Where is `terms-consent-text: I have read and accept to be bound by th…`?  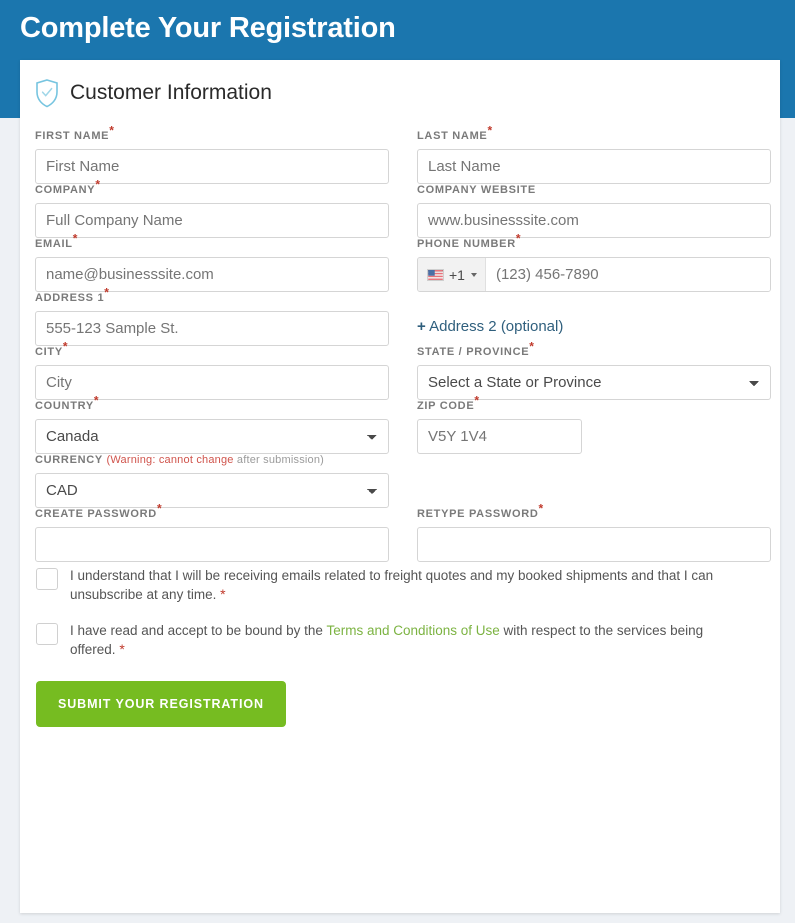
terms-consent-text: I have read and accept to be bound by th… is located at coordinates (410, 640).